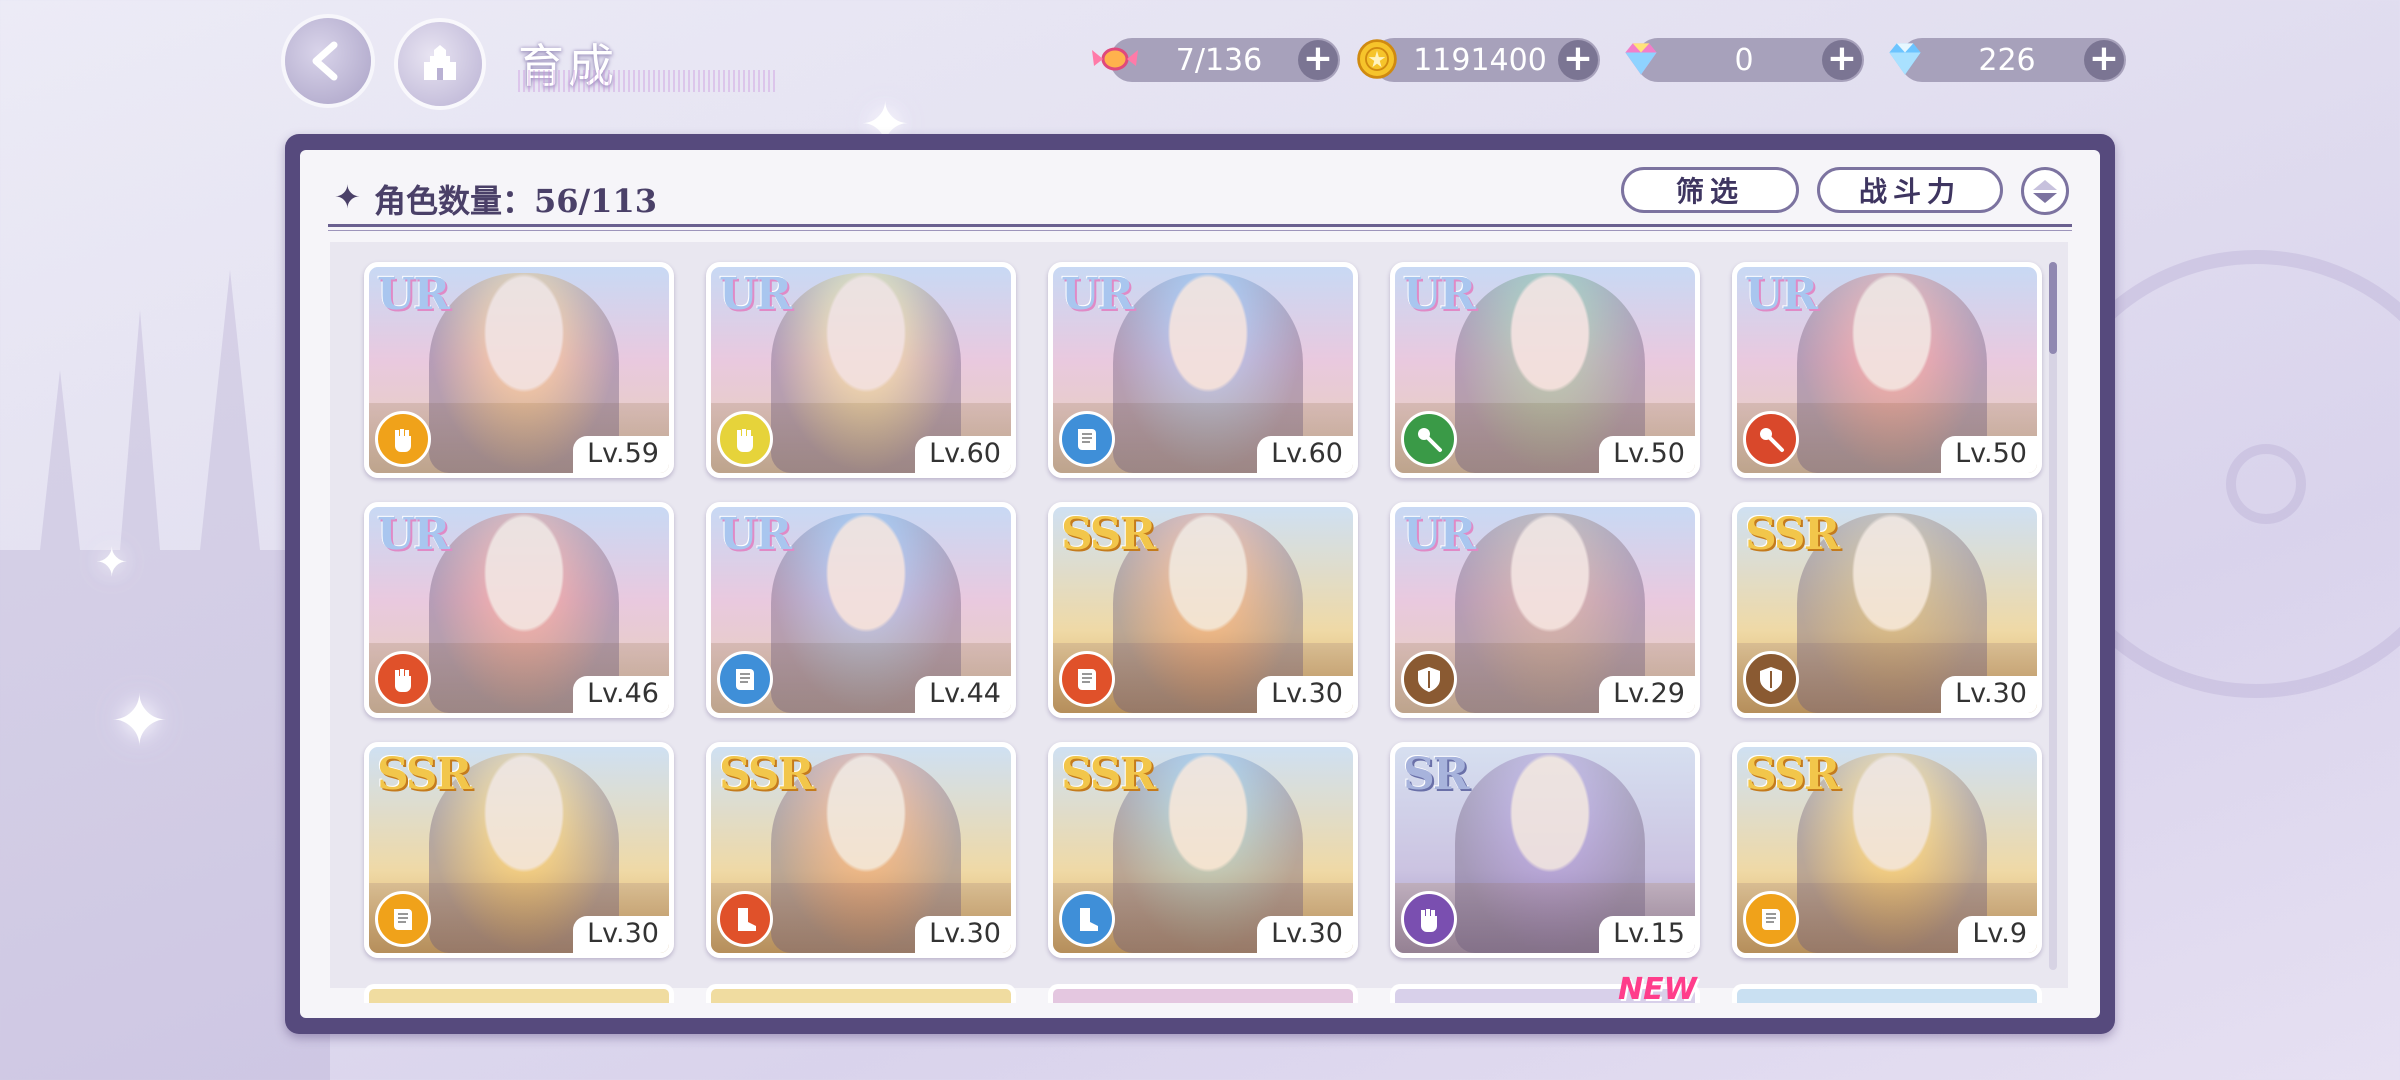 Image resolution: width=2400 pixels, height=1080 pixels. Describe the element at coordinates (2053, 308) in the screenshot. I see `scrollbar-thumb` at that location.